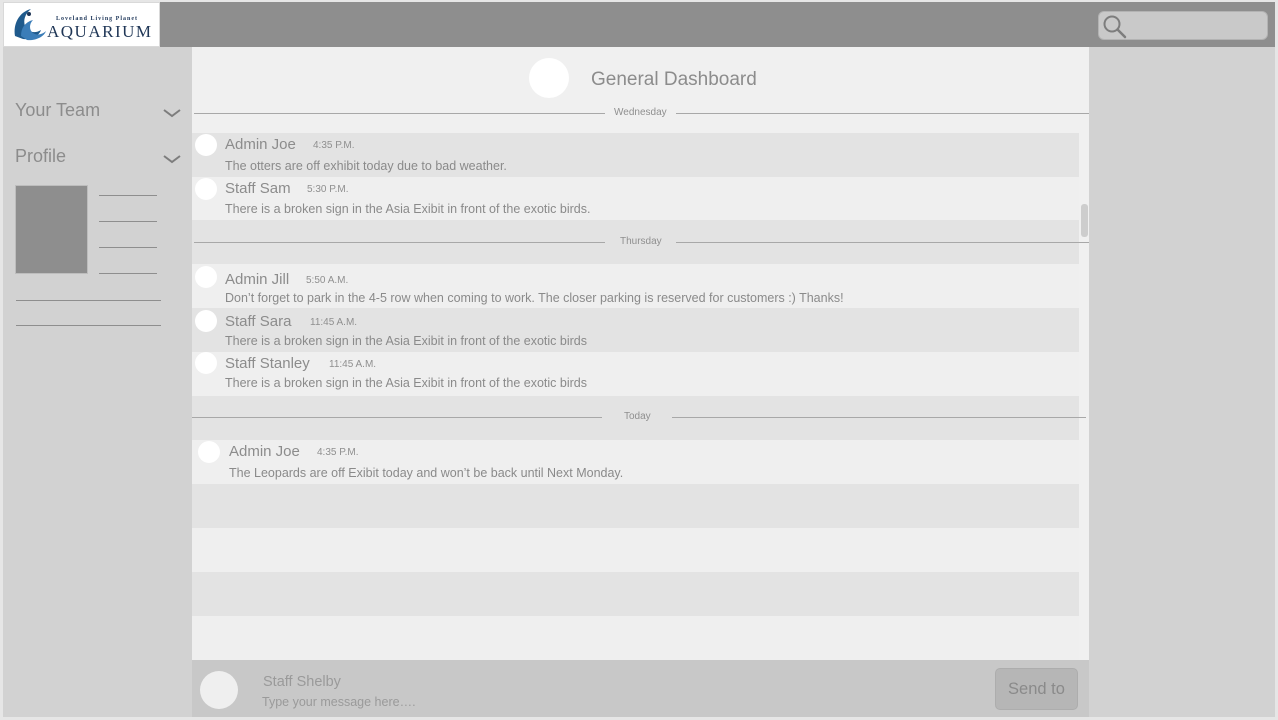  What do you see at coordinates (219, 690) in the screenshot?
I see `composer-avatar` at bounding box center [219, 690].